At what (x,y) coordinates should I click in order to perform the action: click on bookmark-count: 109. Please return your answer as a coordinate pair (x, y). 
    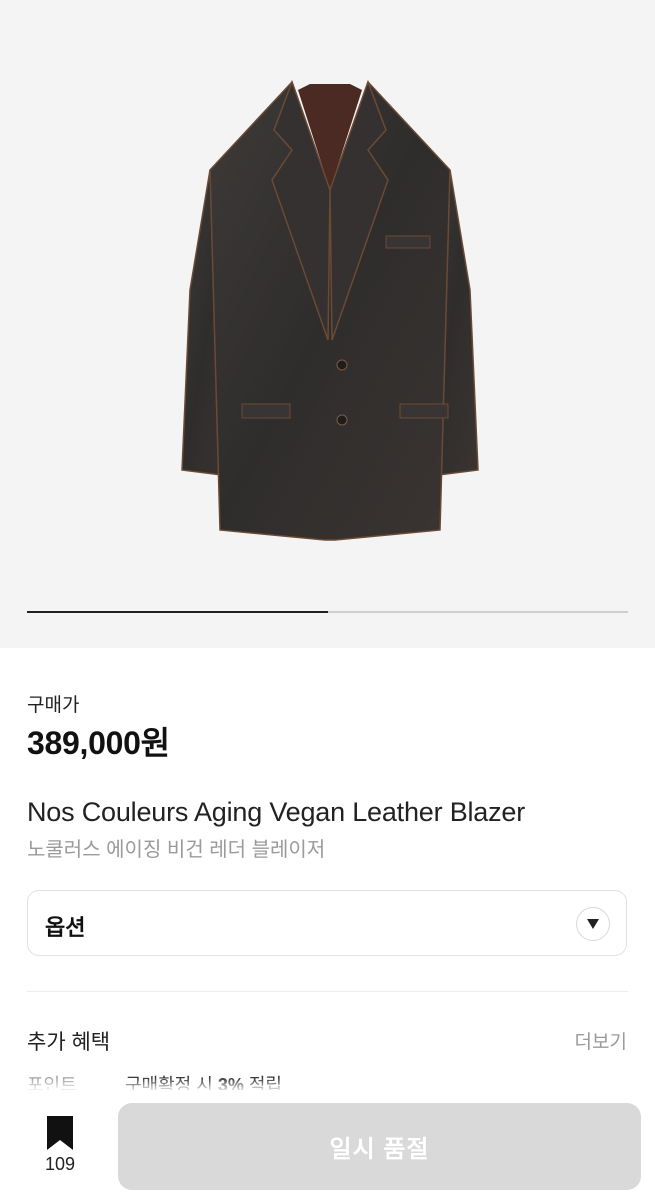
    Looking at the image, I should click on (60, 1164).